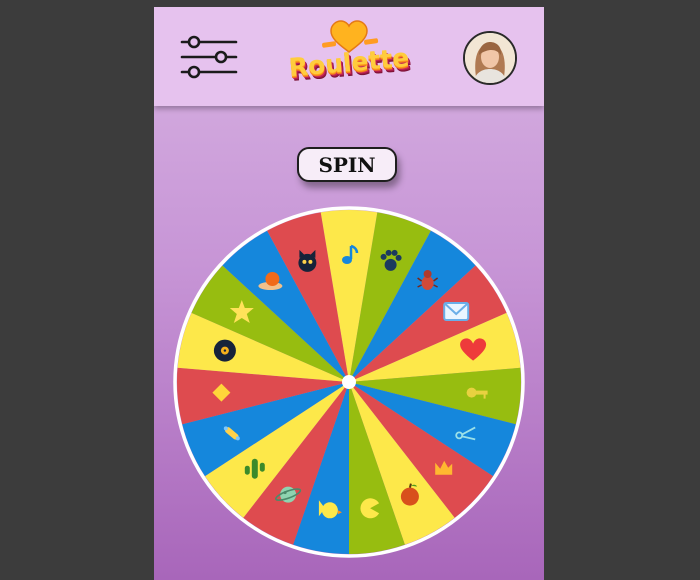  What do you see at coordinates (224, 350) in the screenshot?
I see `vinyl-record-icon` at bounding box center [224, 350].